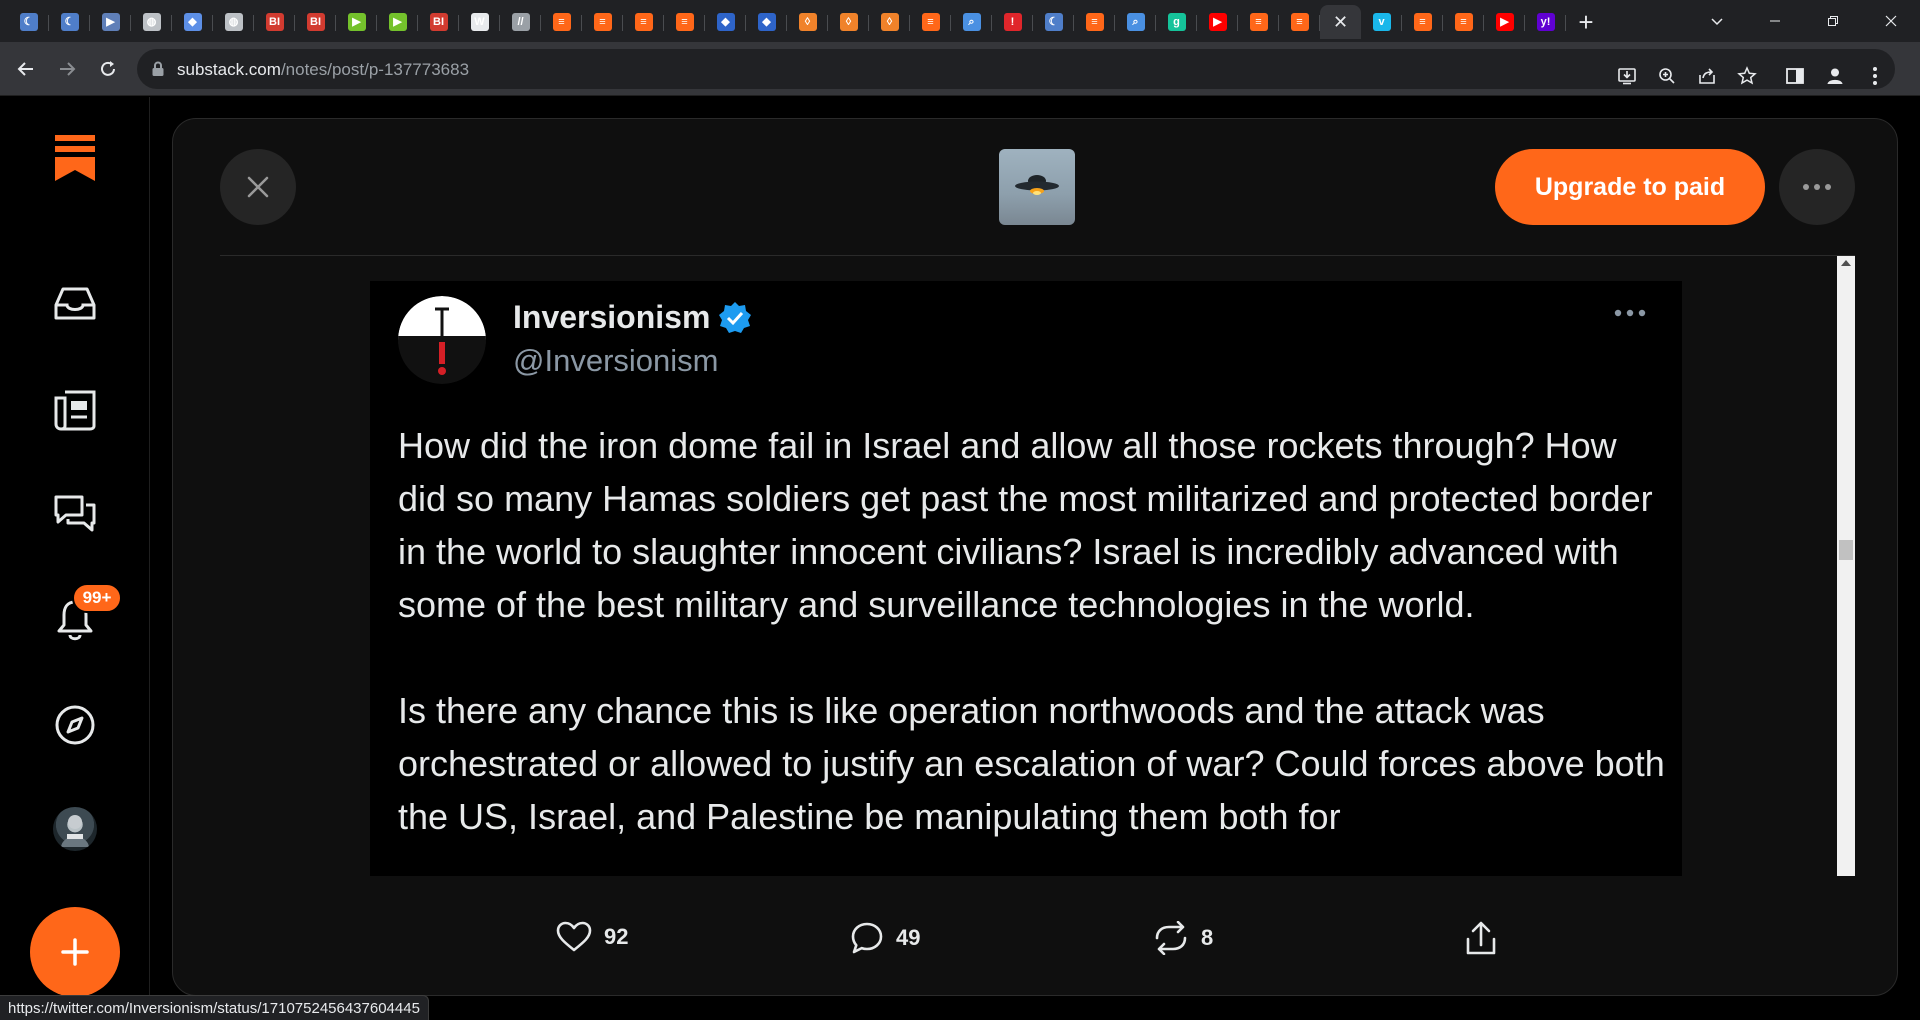 This screenshot has height=1020, width=1920. What do you see at coordinates (75, 514) in the screenshot?
I see `sidebar-item-chat` at bounding box center [75, 514].